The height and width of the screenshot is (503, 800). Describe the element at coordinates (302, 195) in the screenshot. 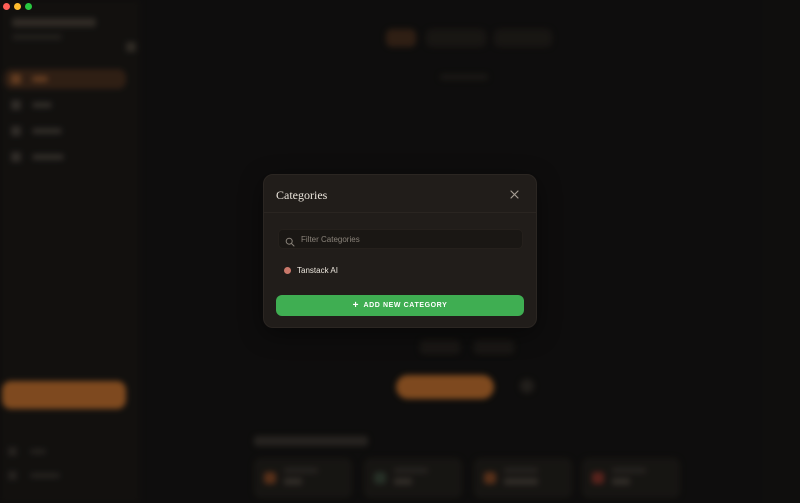

I see `dialog-title: Categories` at that location.